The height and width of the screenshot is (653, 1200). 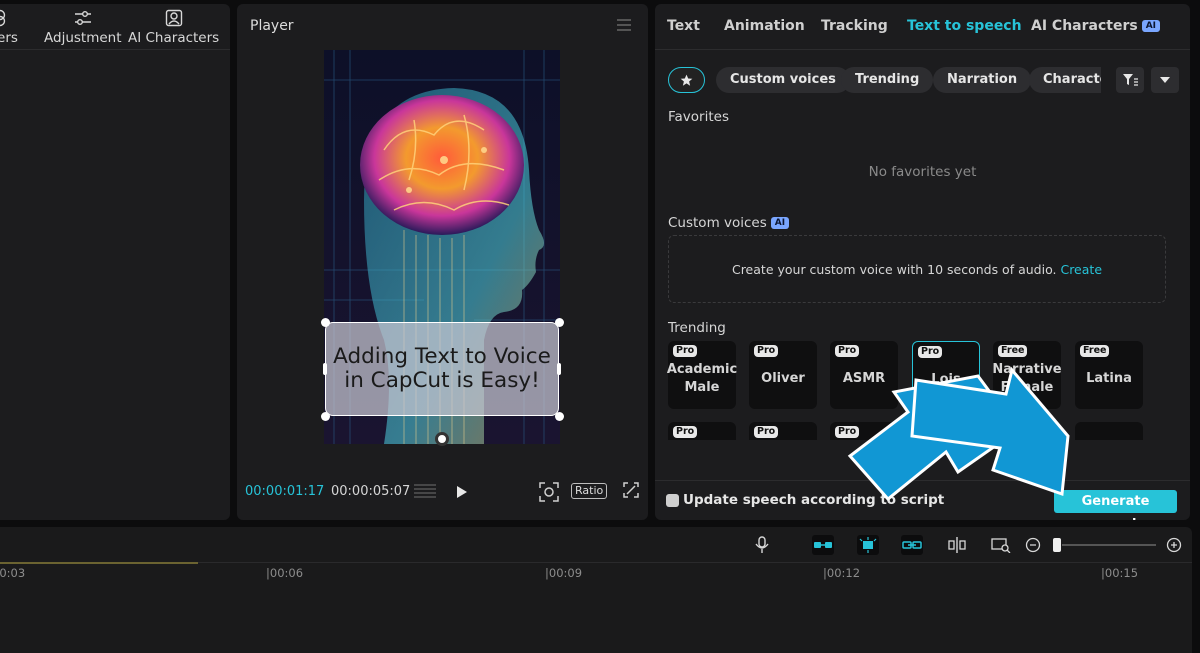 What do you see at coordinates (559, 416) in the screenshot?
I see `resize-handle-bottom-right` at bounding box center [559, 416].